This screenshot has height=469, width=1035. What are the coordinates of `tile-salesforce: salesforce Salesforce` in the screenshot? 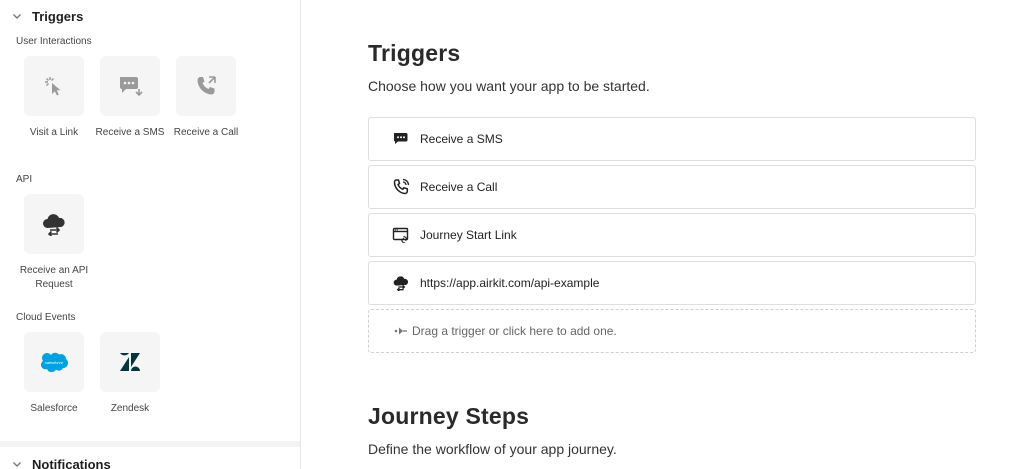 It's located at (54, 374).